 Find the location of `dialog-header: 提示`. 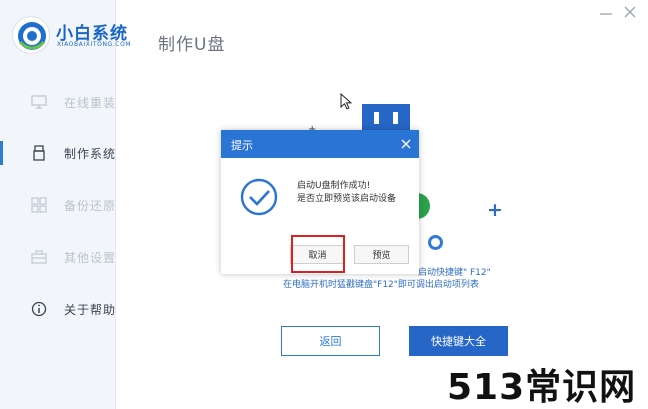

dialog-header: 提示 is located at coordinates (320, 144).